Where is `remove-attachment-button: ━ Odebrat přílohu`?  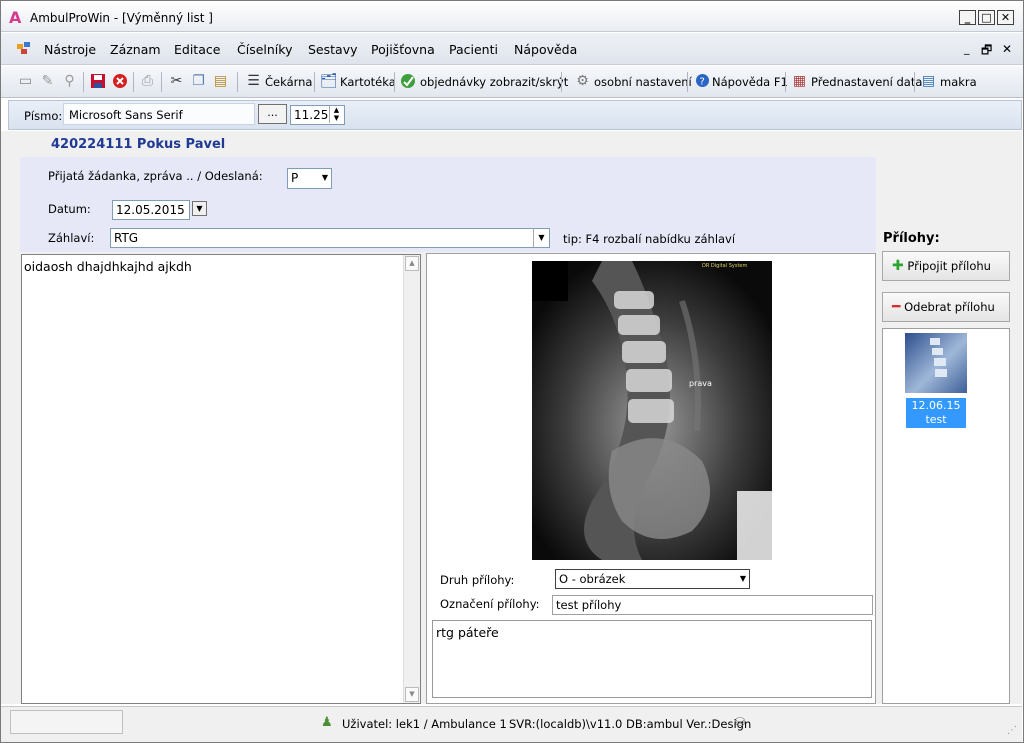
remove-attachment-button: ━ Odebrat přílohu is located at coordinates (946, 307).